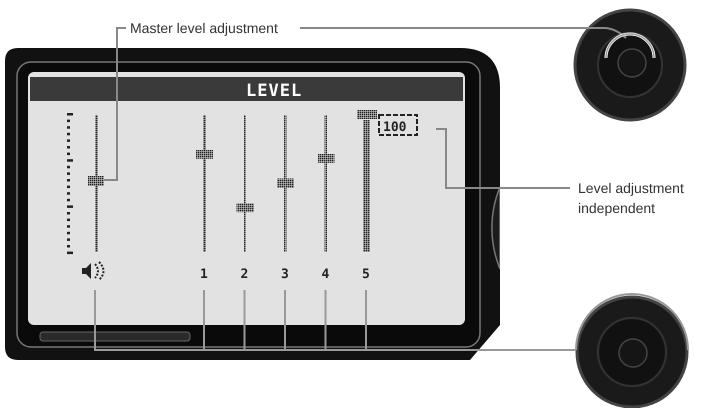 The image size is (713, 408). What do you see at coordinates (631, 198) in the screenshot?
I see `callout-label: Level adjustment independent` at bounding box center [631, 198].